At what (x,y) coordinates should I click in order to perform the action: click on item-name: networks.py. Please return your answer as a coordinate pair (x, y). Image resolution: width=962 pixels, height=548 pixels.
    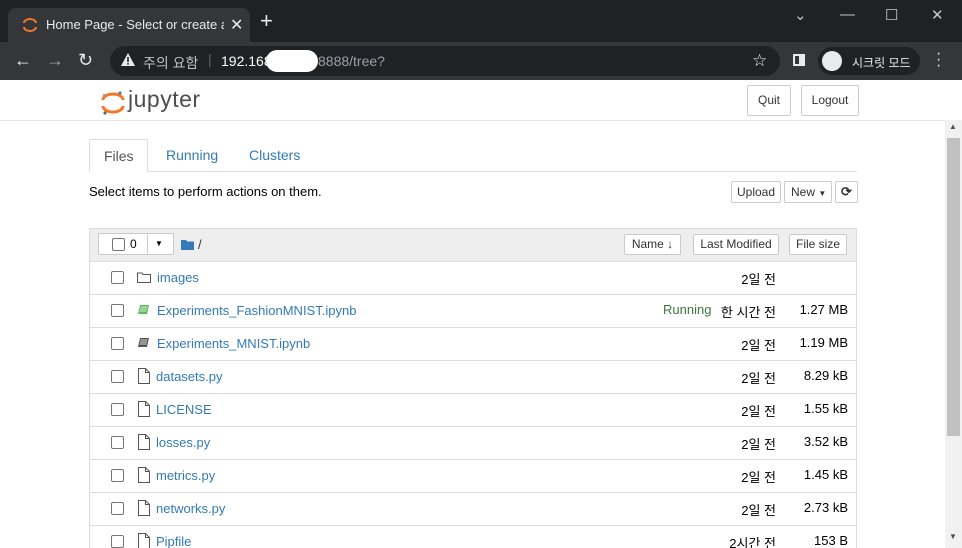
    Looking at the image, I should click on (190, 508).